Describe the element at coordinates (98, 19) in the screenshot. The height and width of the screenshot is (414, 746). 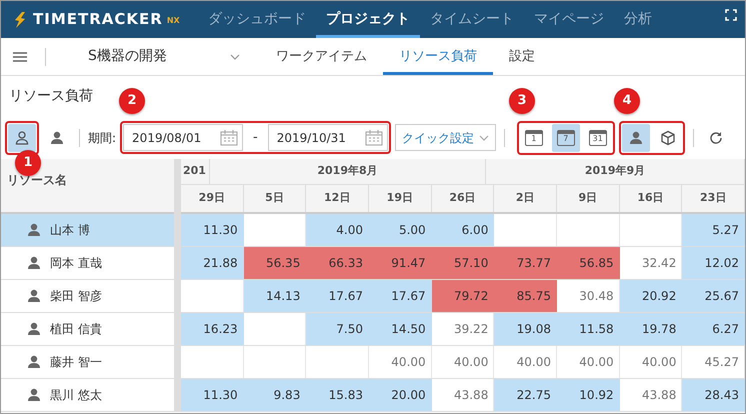
I see `logo-text: TIMETRACKER` at that location.